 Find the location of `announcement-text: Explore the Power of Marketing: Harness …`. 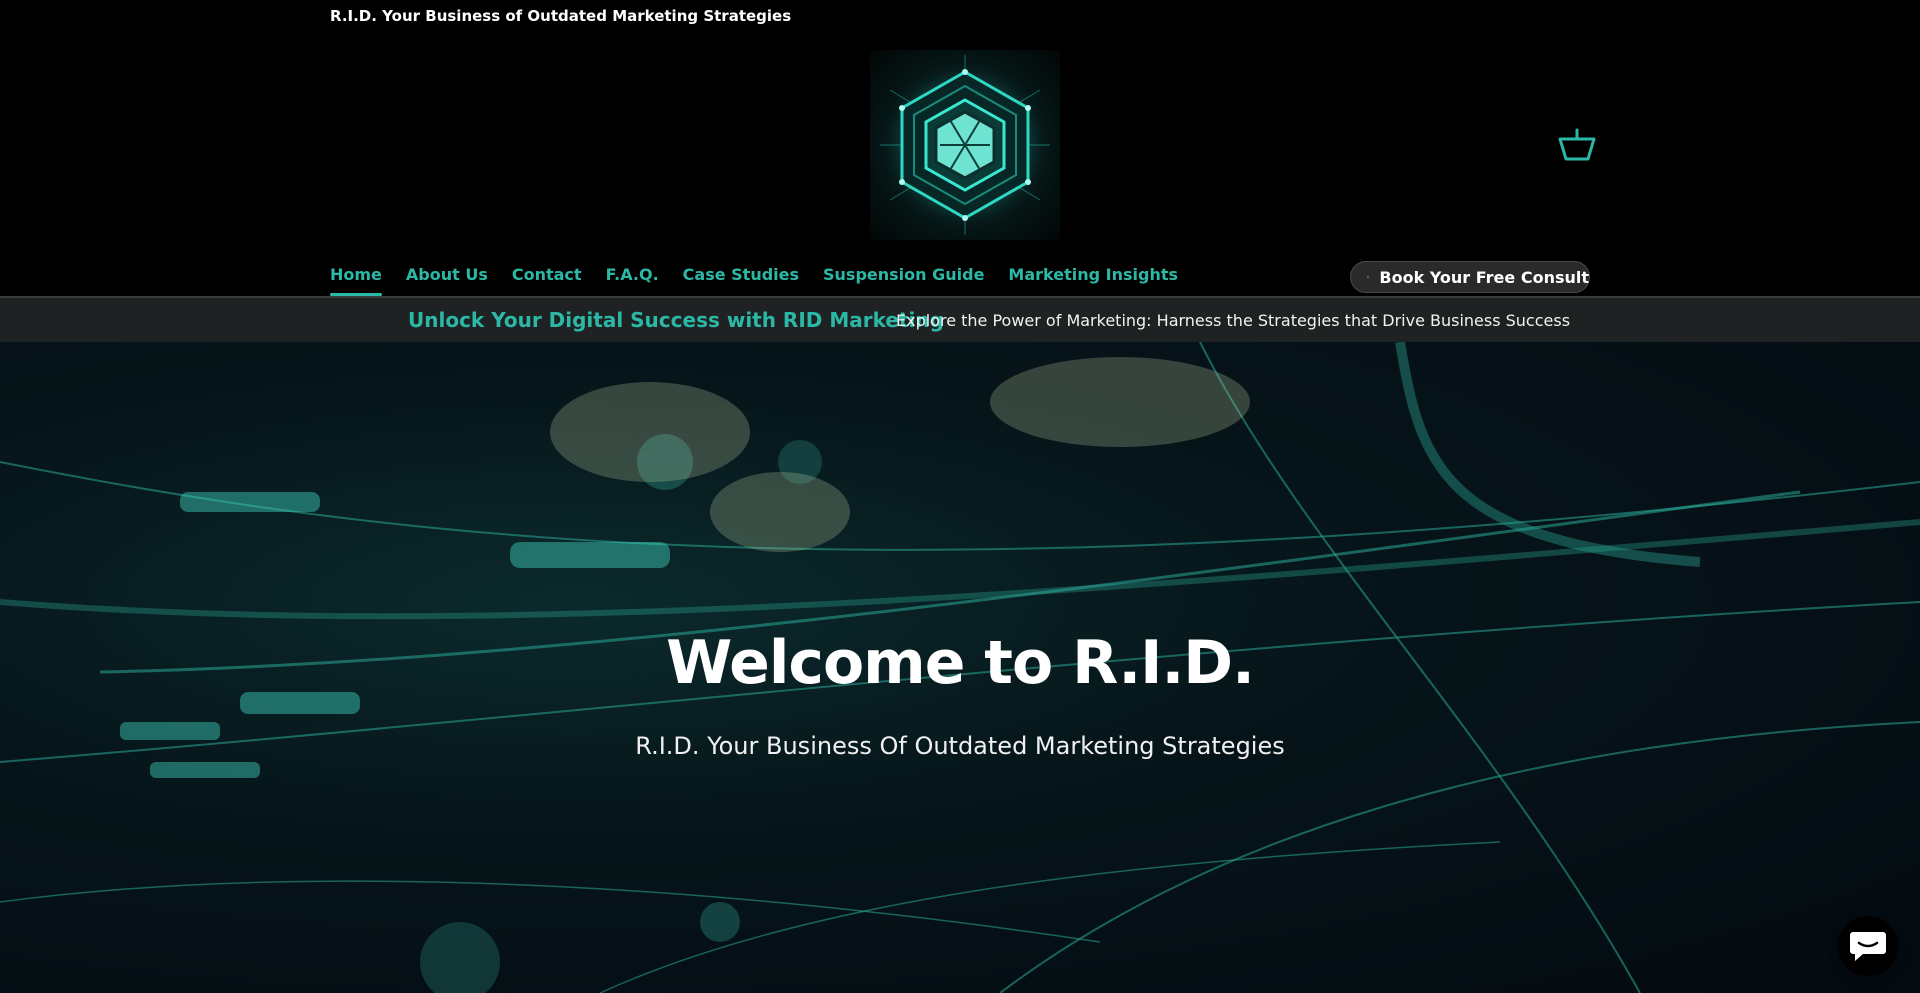

announcement-text: Explore the Power of Marketing: Harness … is located at coordinates (1233, 320).